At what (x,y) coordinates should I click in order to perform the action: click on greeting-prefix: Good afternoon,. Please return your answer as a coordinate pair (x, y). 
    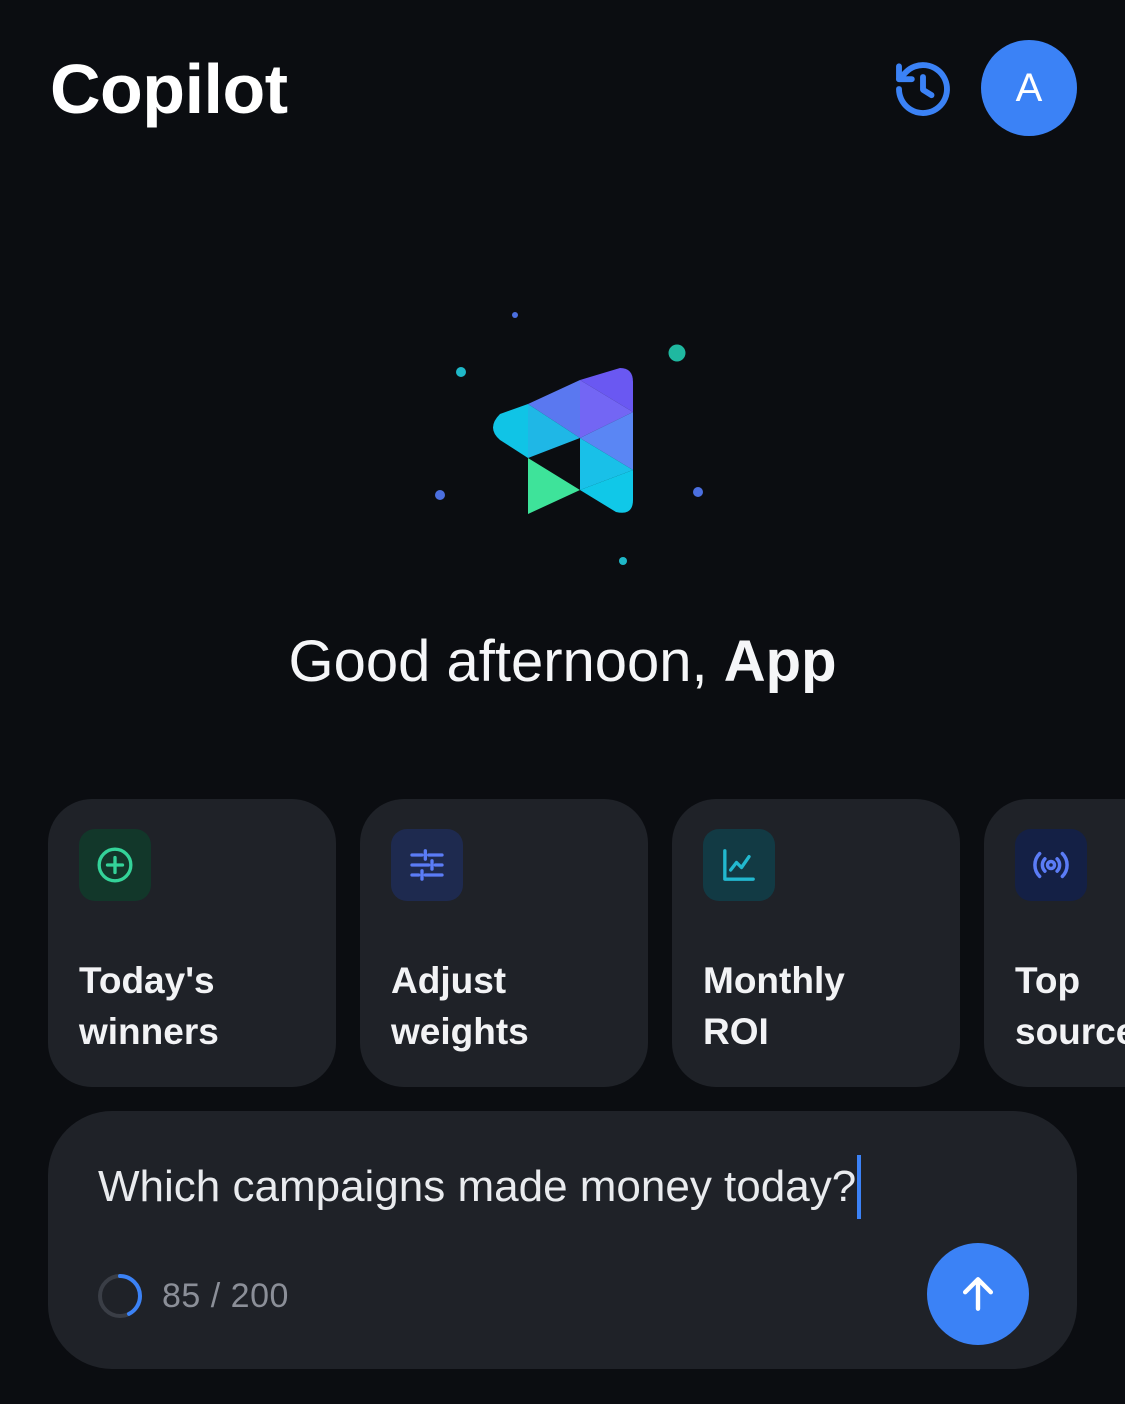
    Looking at the image, I should click on (506, 661).